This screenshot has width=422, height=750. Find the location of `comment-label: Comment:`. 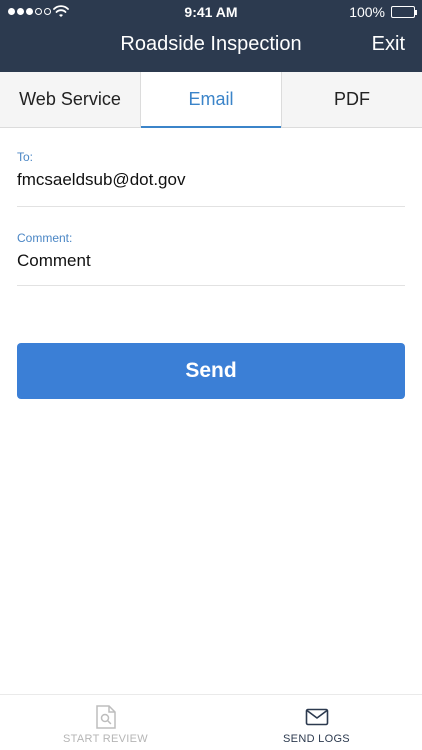

comment-label: Comment: is located at coordinates (45, 238).